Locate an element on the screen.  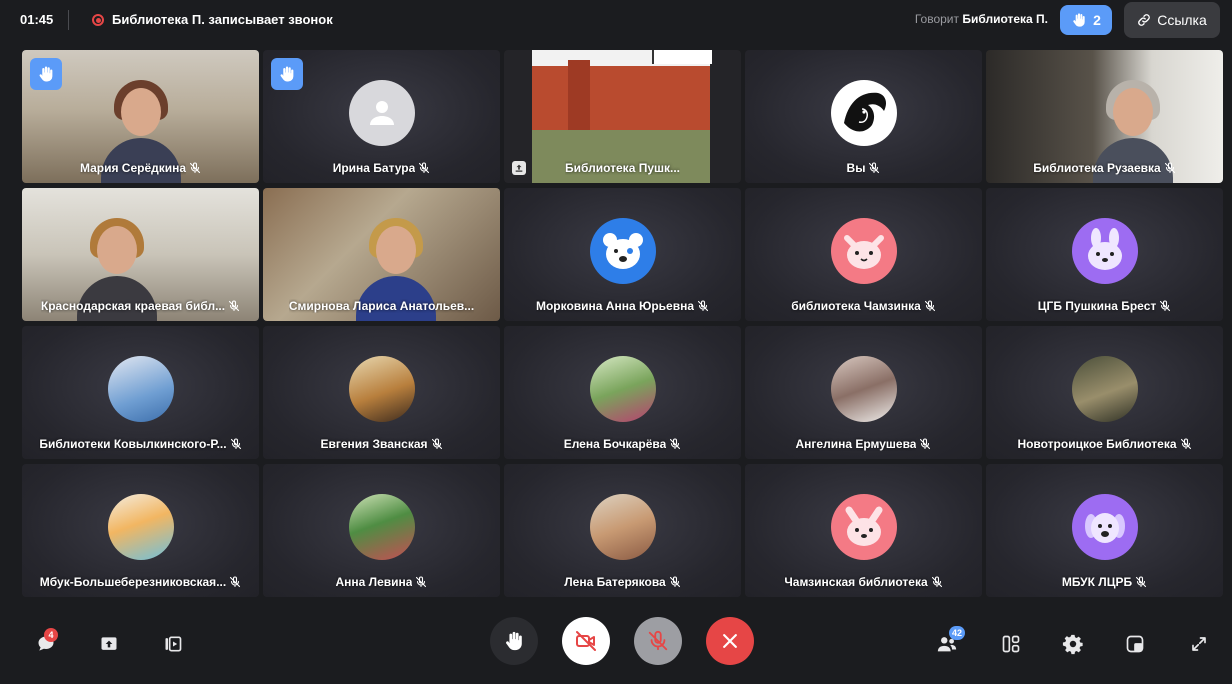
participant-name-row: Мария Серёдкина is located at coordinates (140, 168).